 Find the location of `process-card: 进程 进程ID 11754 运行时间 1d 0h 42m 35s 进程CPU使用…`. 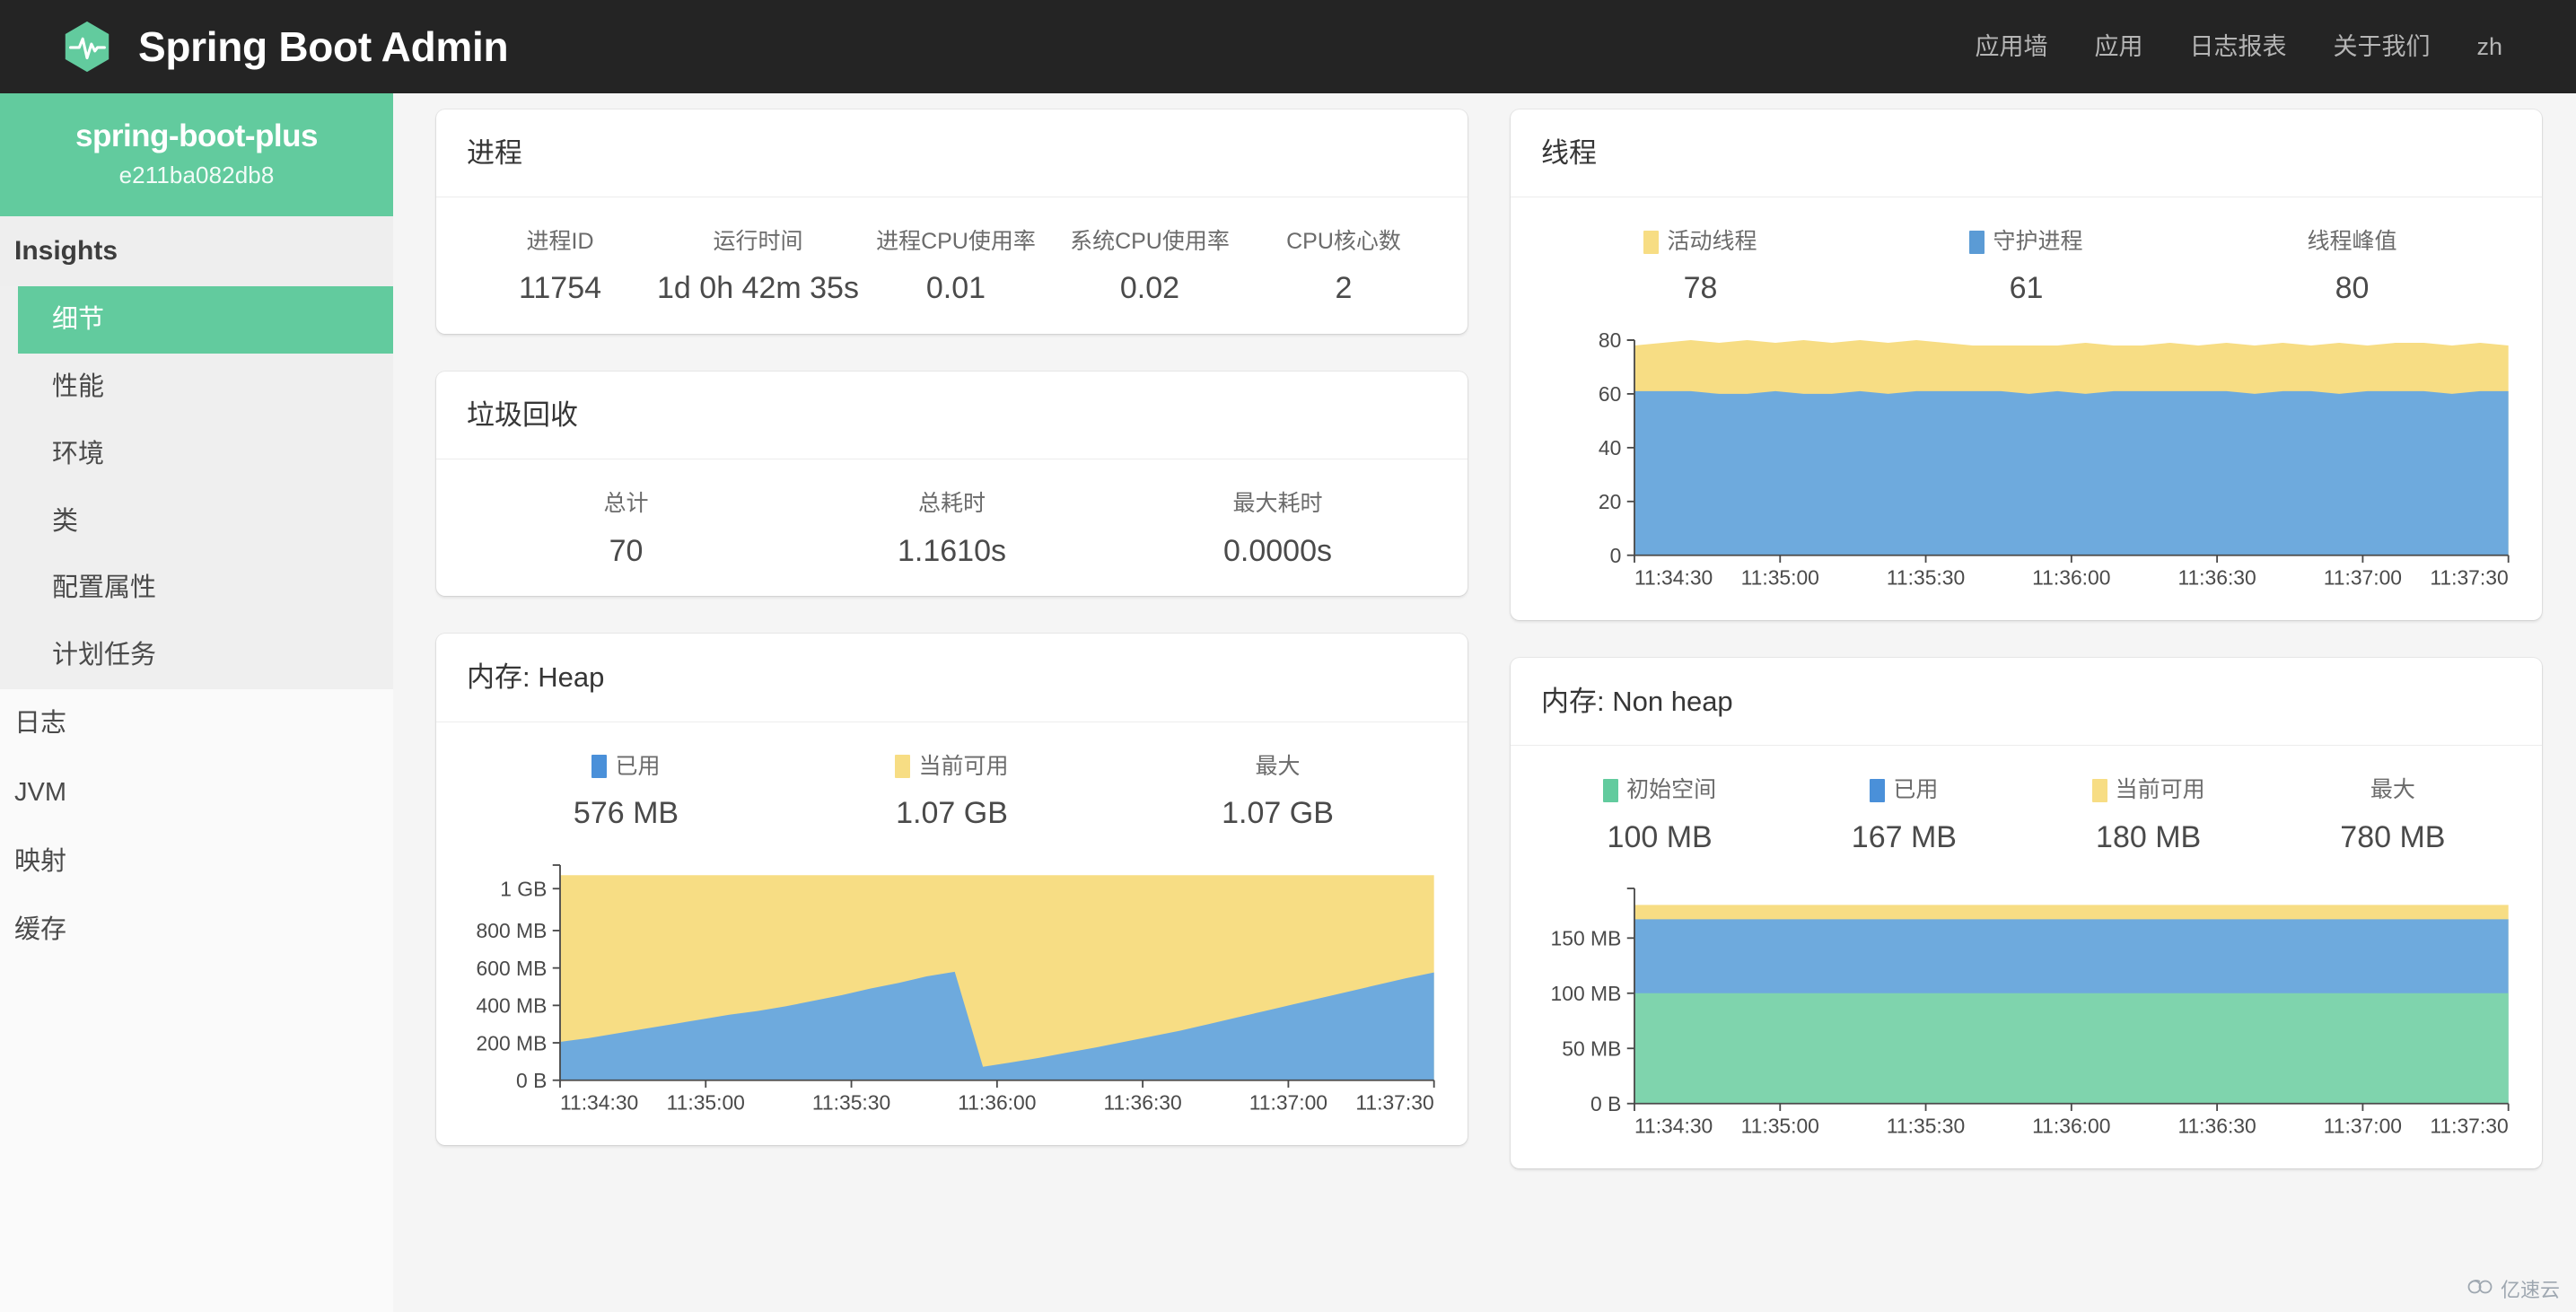

process-card: 进程 进程ID 11754 运行时间 1d 0h 42m 35s 进程CPU使用… is located at coordinates (952, 222).